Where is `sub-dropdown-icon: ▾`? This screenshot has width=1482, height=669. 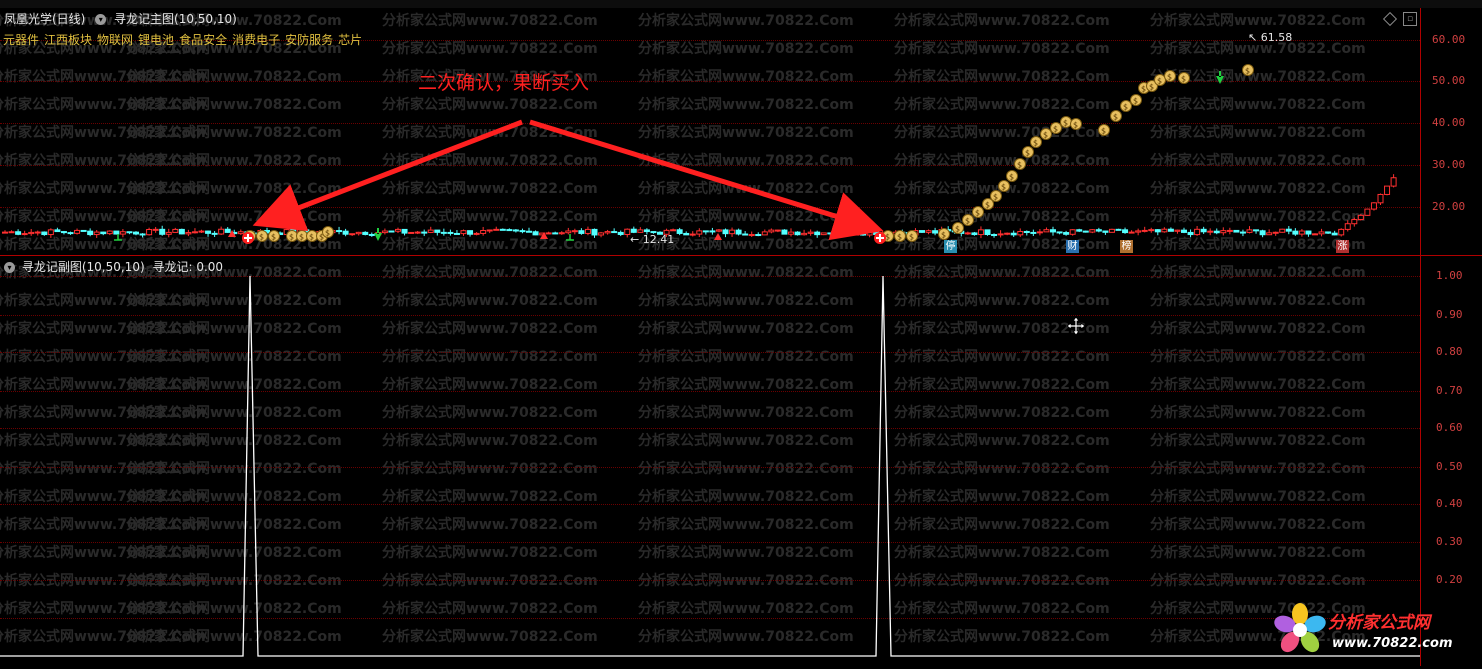 sub-dropdown-icon: ▾ is located at coordinates (9, 267).